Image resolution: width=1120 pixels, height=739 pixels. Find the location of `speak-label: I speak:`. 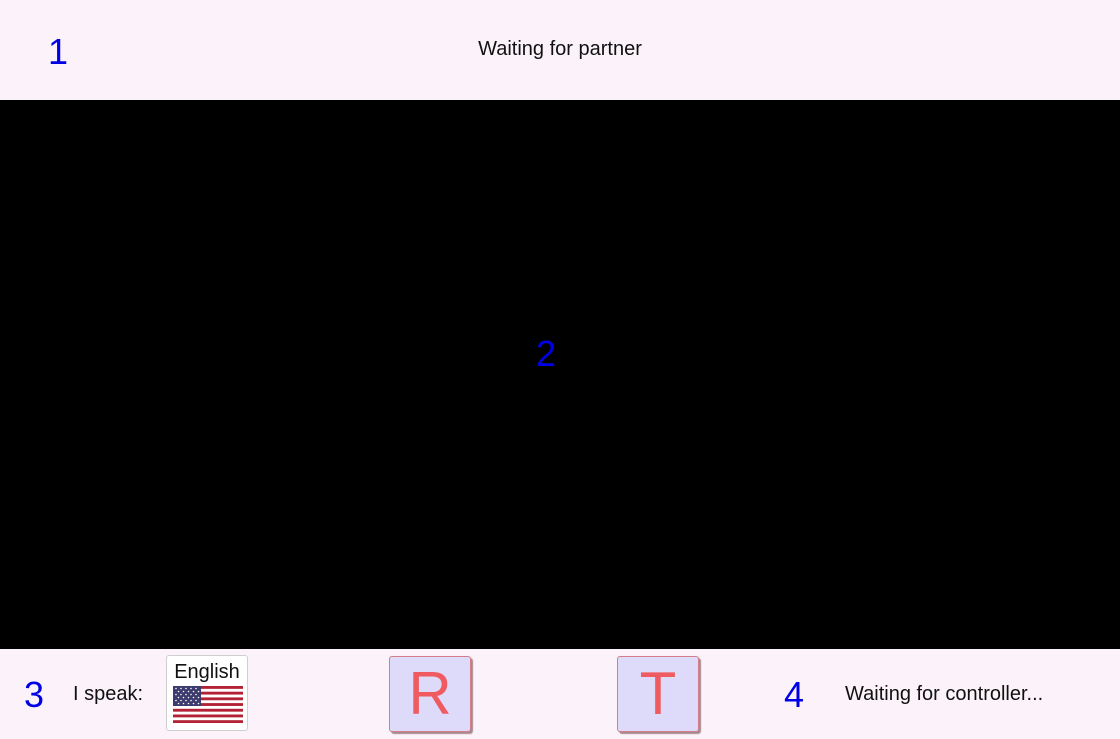

speak-label: I speak: is located at coordinates (108, 694).